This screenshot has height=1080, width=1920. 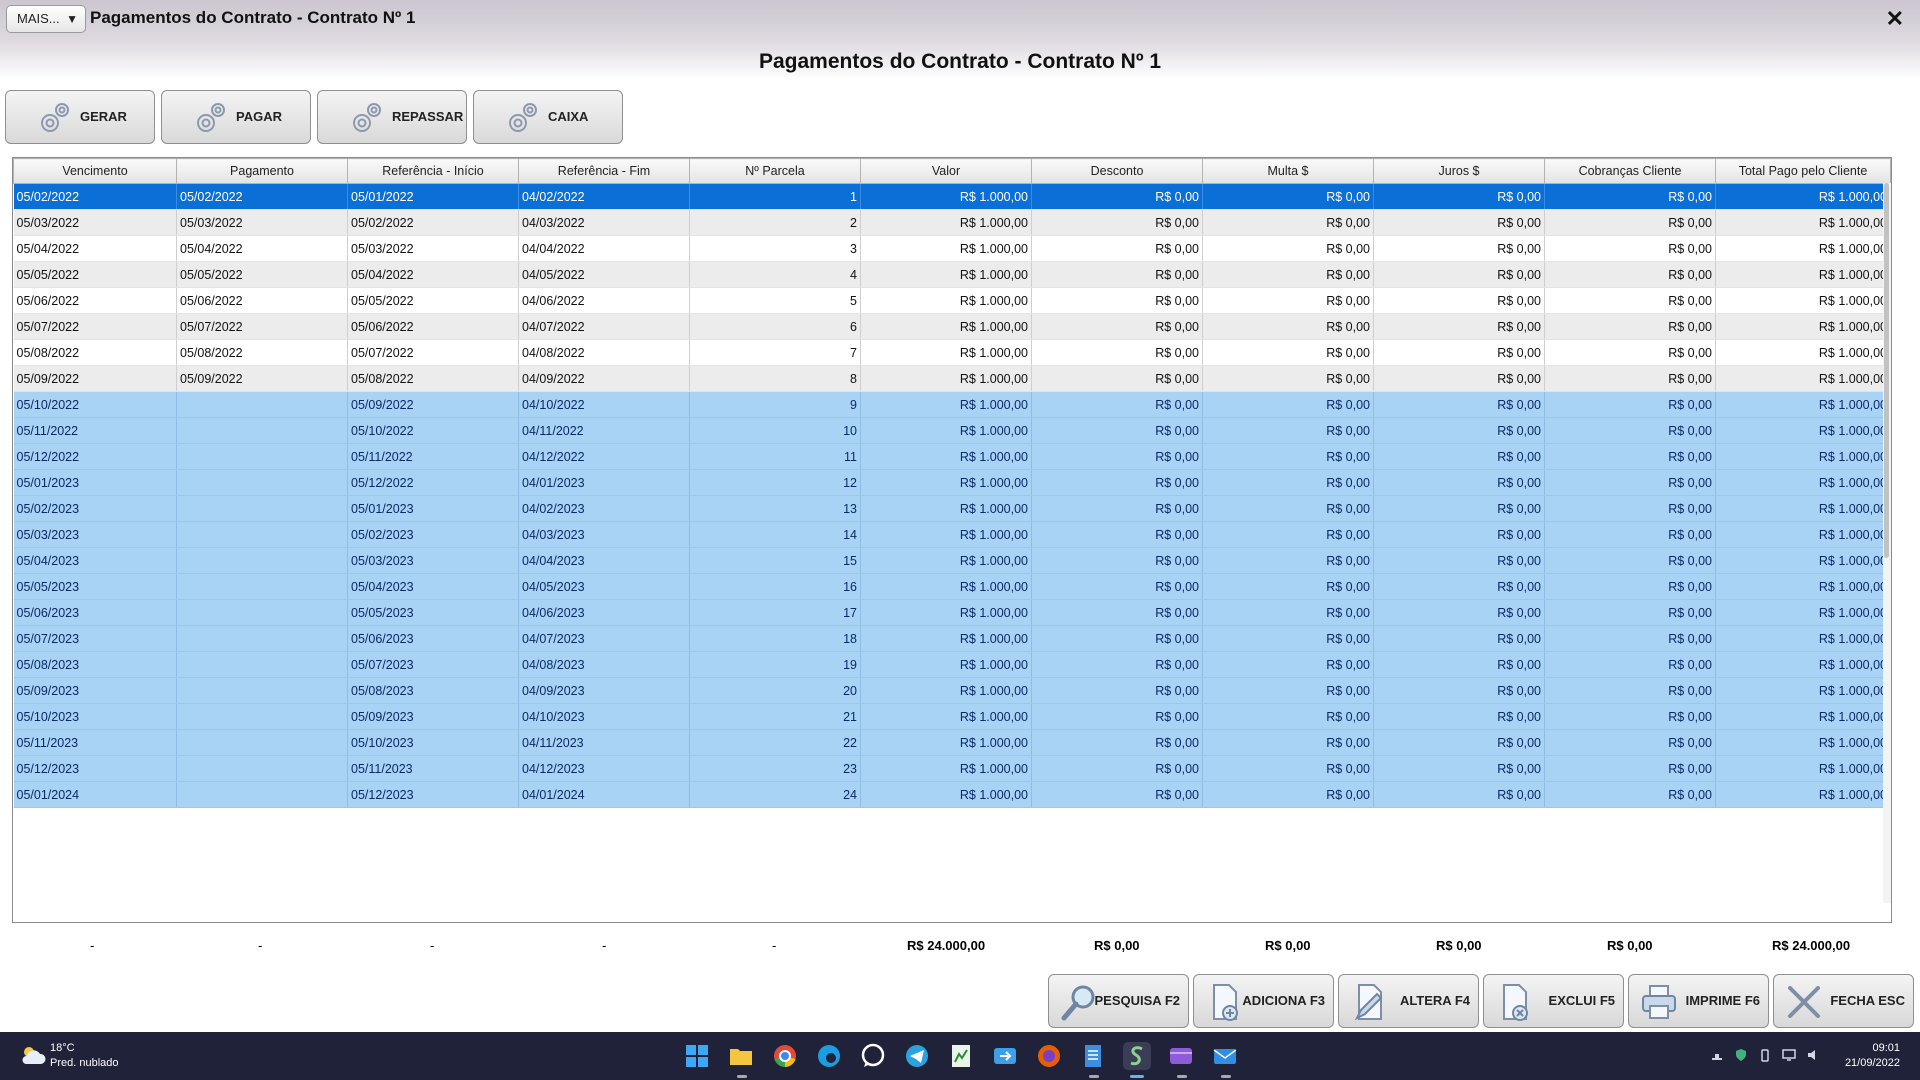 What do you see at coordinates (697, 1056) in the screenshot?
I see `windows-start-icon` at bounding box center [697, 1056].